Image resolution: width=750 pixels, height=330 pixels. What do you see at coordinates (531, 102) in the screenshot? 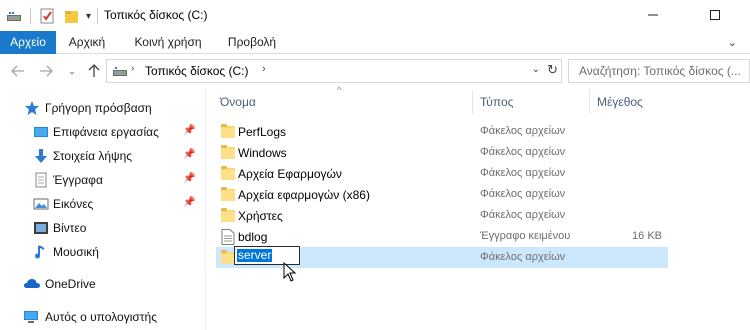
I see `column-header-type: Τύπος` at bounding box center [531, 102].